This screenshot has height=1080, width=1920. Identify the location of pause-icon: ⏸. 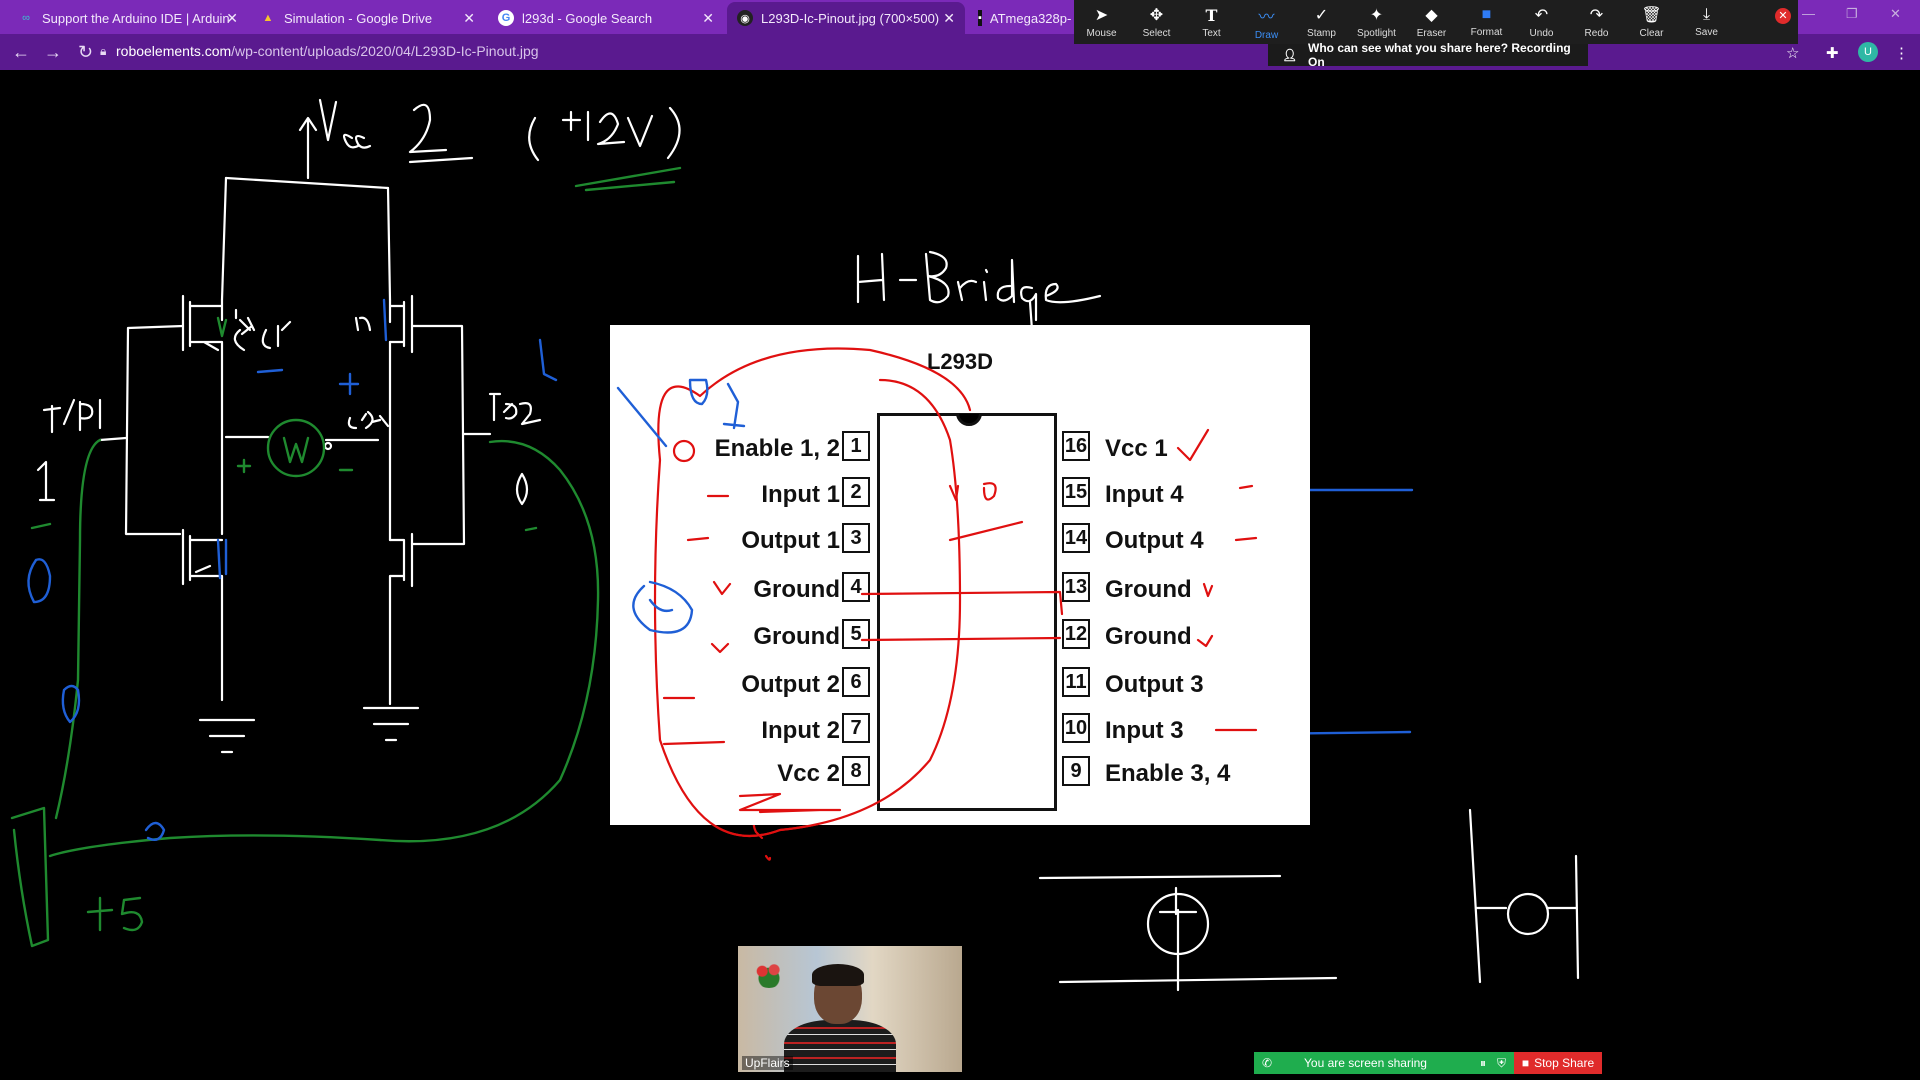
(1483, 1063).